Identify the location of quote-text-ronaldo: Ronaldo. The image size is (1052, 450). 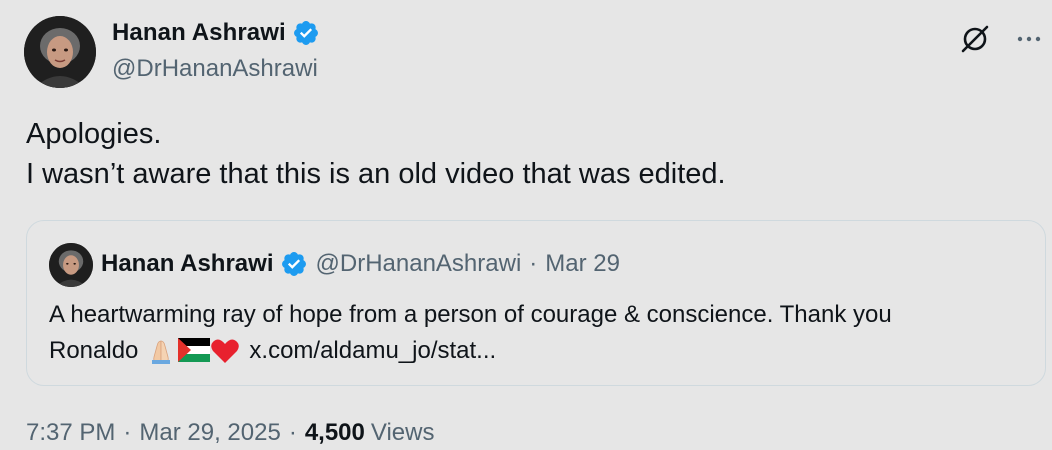
(94, 350).